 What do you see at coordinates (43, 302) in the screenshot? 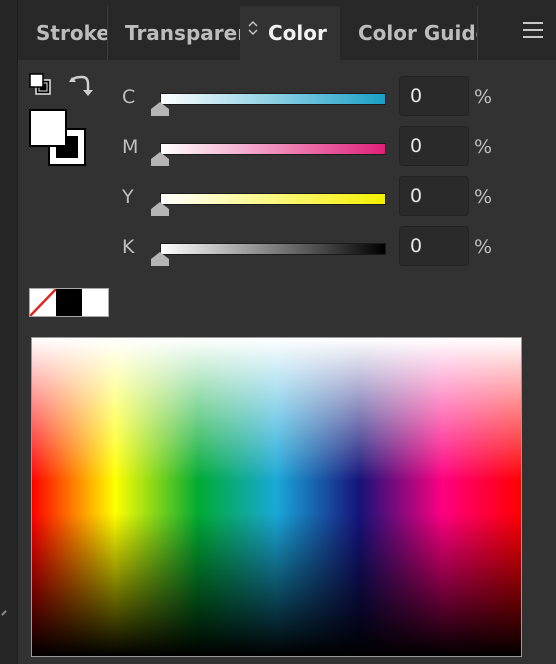
I see `none-swatch` at bounding box center [43, 302].